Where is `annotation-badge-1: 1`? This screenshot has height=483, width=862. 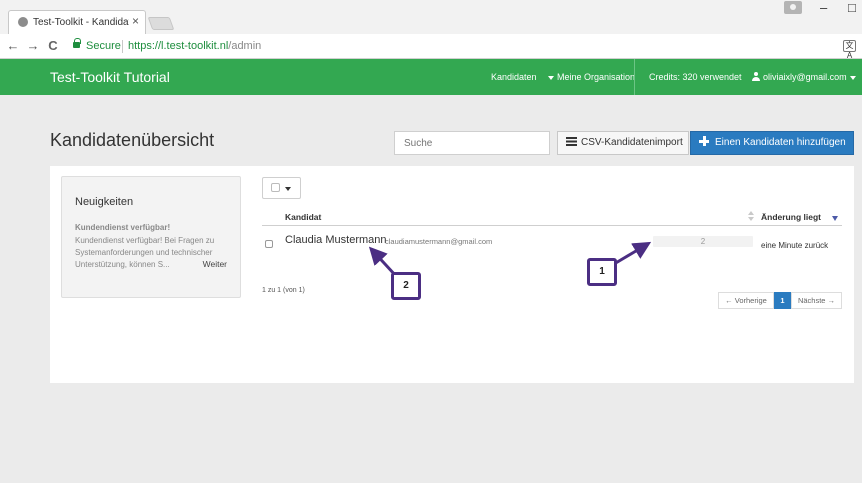
annotation-badge-1: 1 is located at coordinates (602, 272).